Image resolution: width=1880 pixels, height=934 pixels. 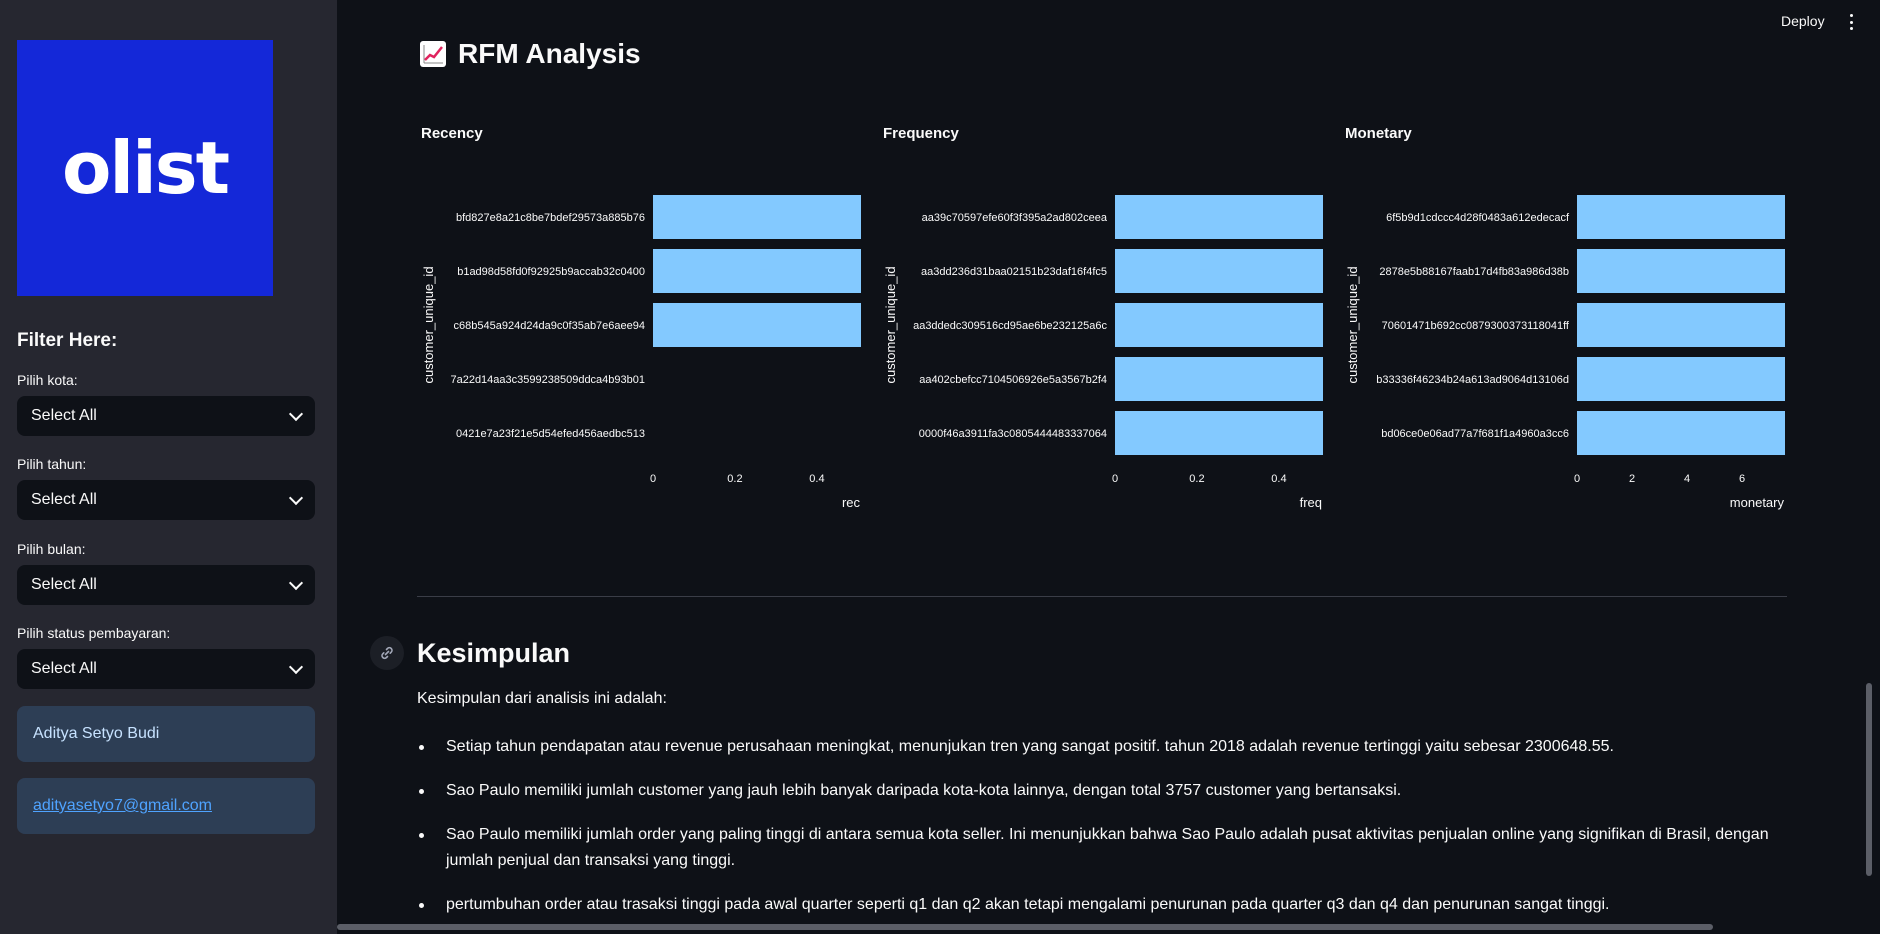 I want to click on chart-title: Recency, so click(x=452, y=133).